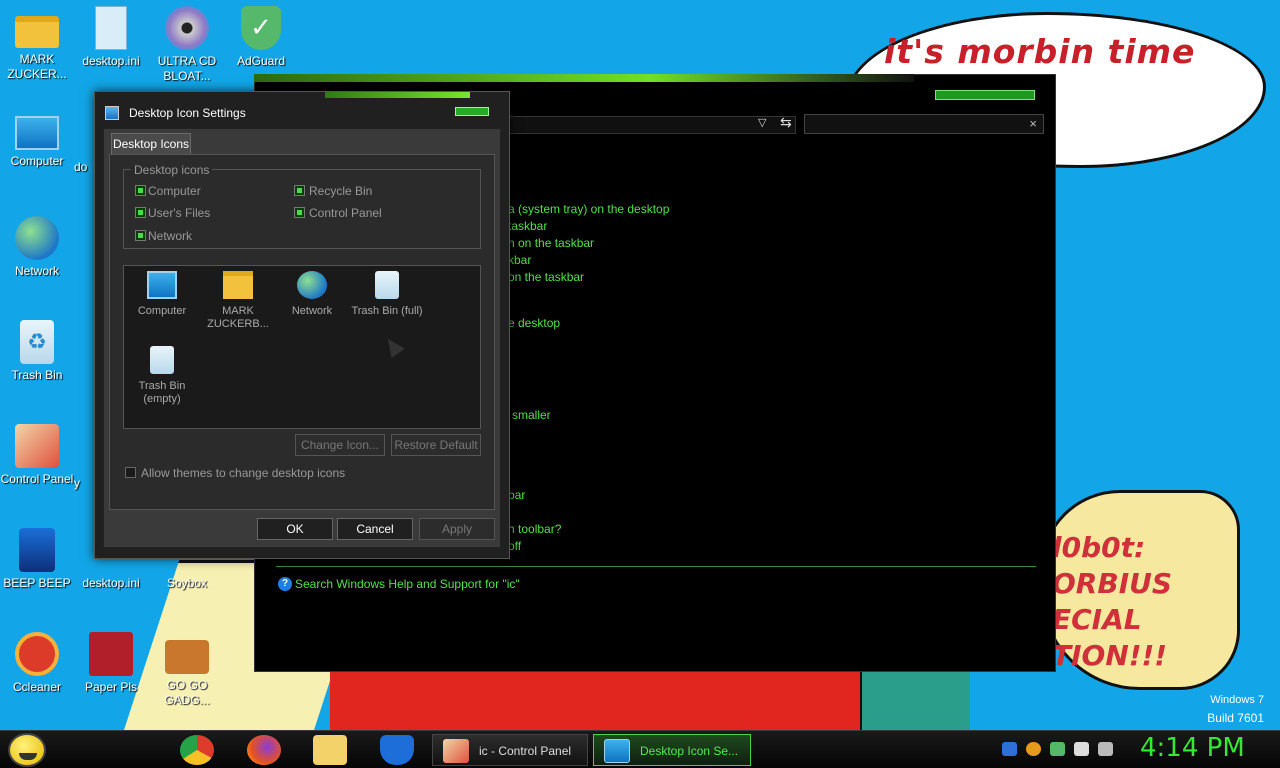 The height and width of the screenshot is (768, 1280). What do you see at coordinates (407, 584) in the screenshot?
I see `windows-help-link: Search Windows Help and Support for "ic"` at bounding box center [407, 584].